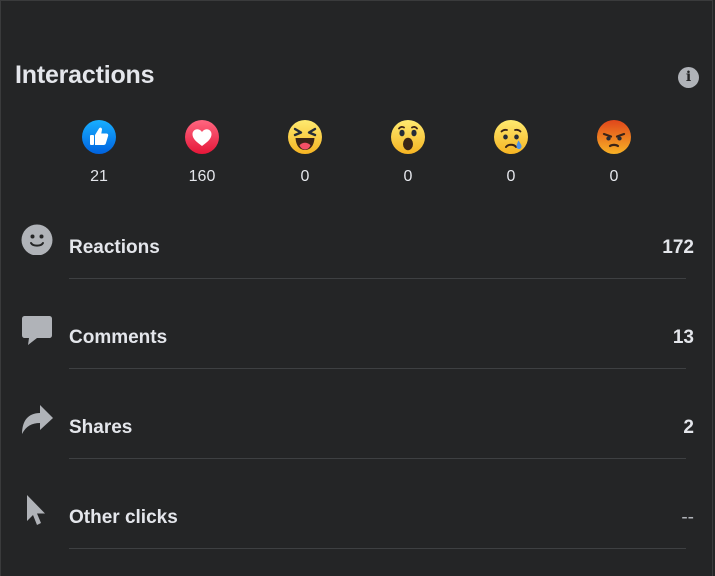 This screenshot has height=576, width=715. I want to click on wow-icon, so click(408, 137).